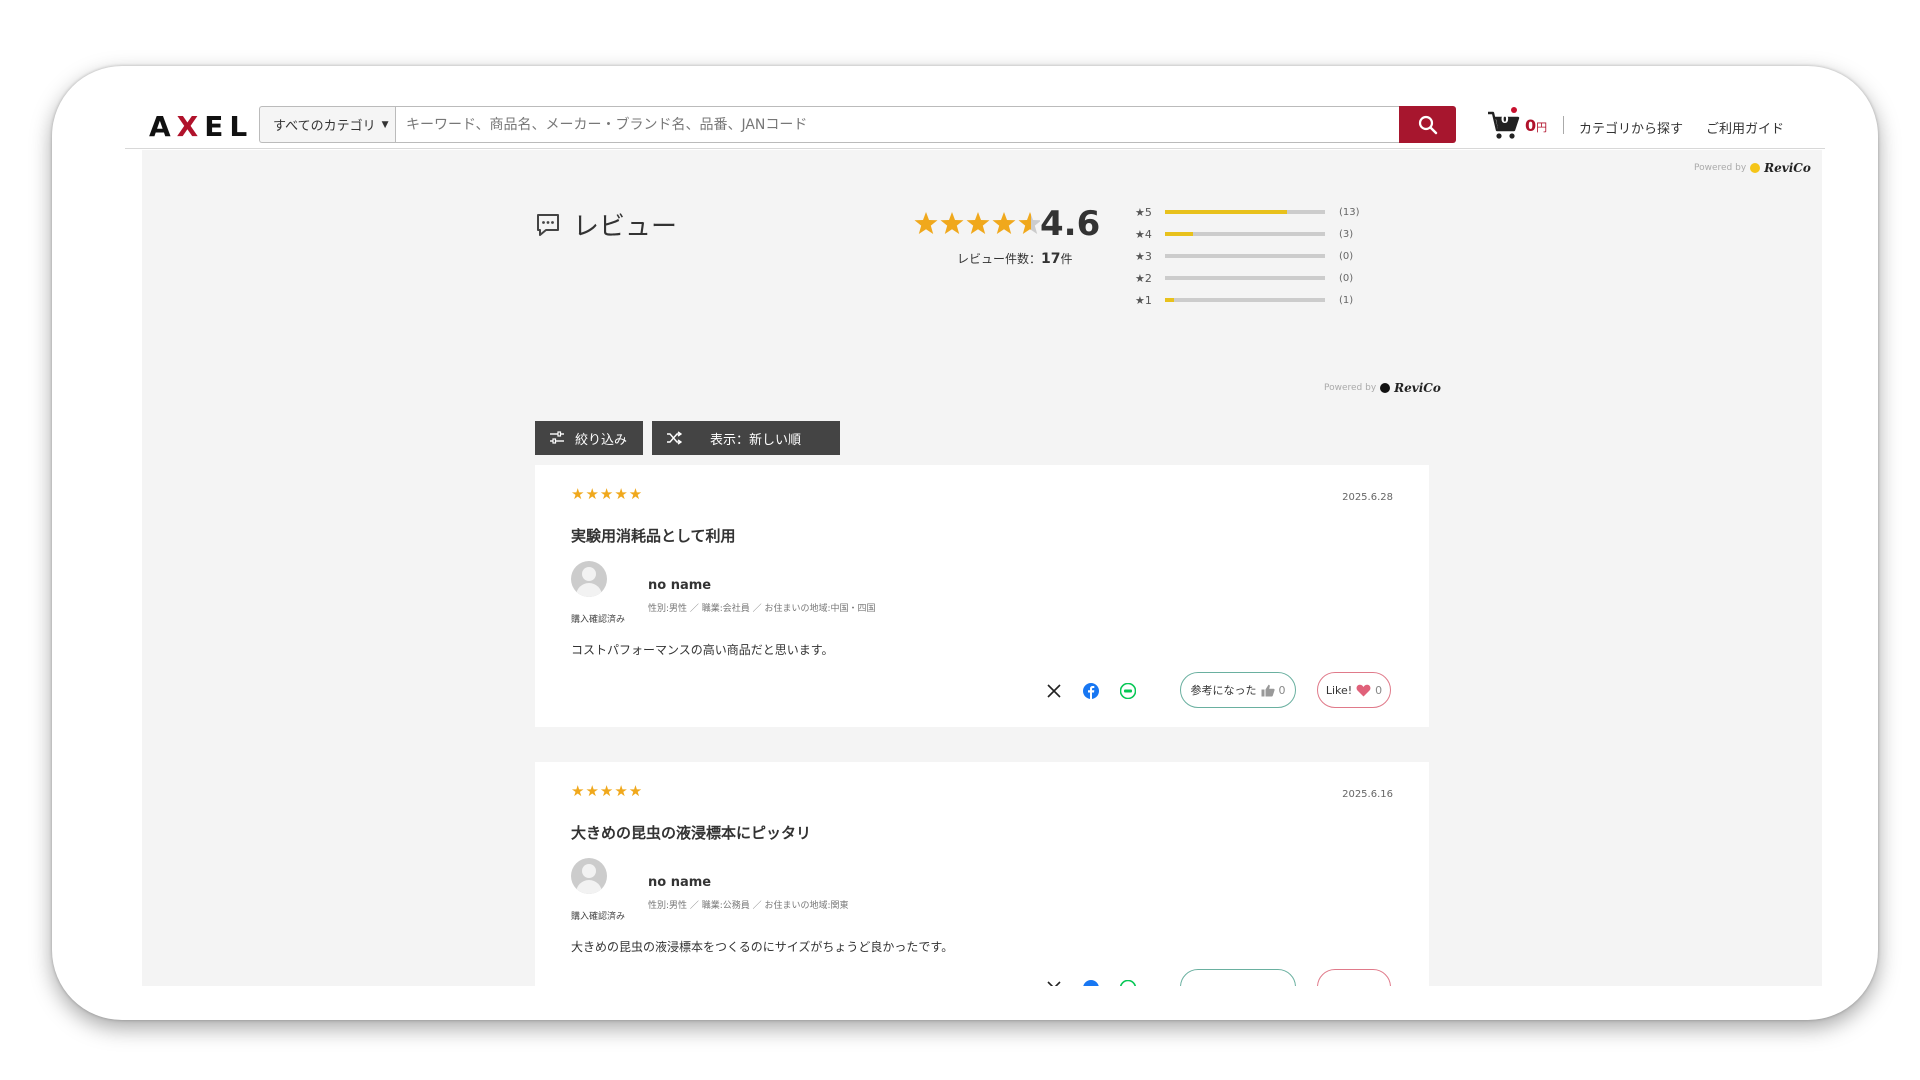  I want to click on like-button: Like! 0, so click(1354, 690).